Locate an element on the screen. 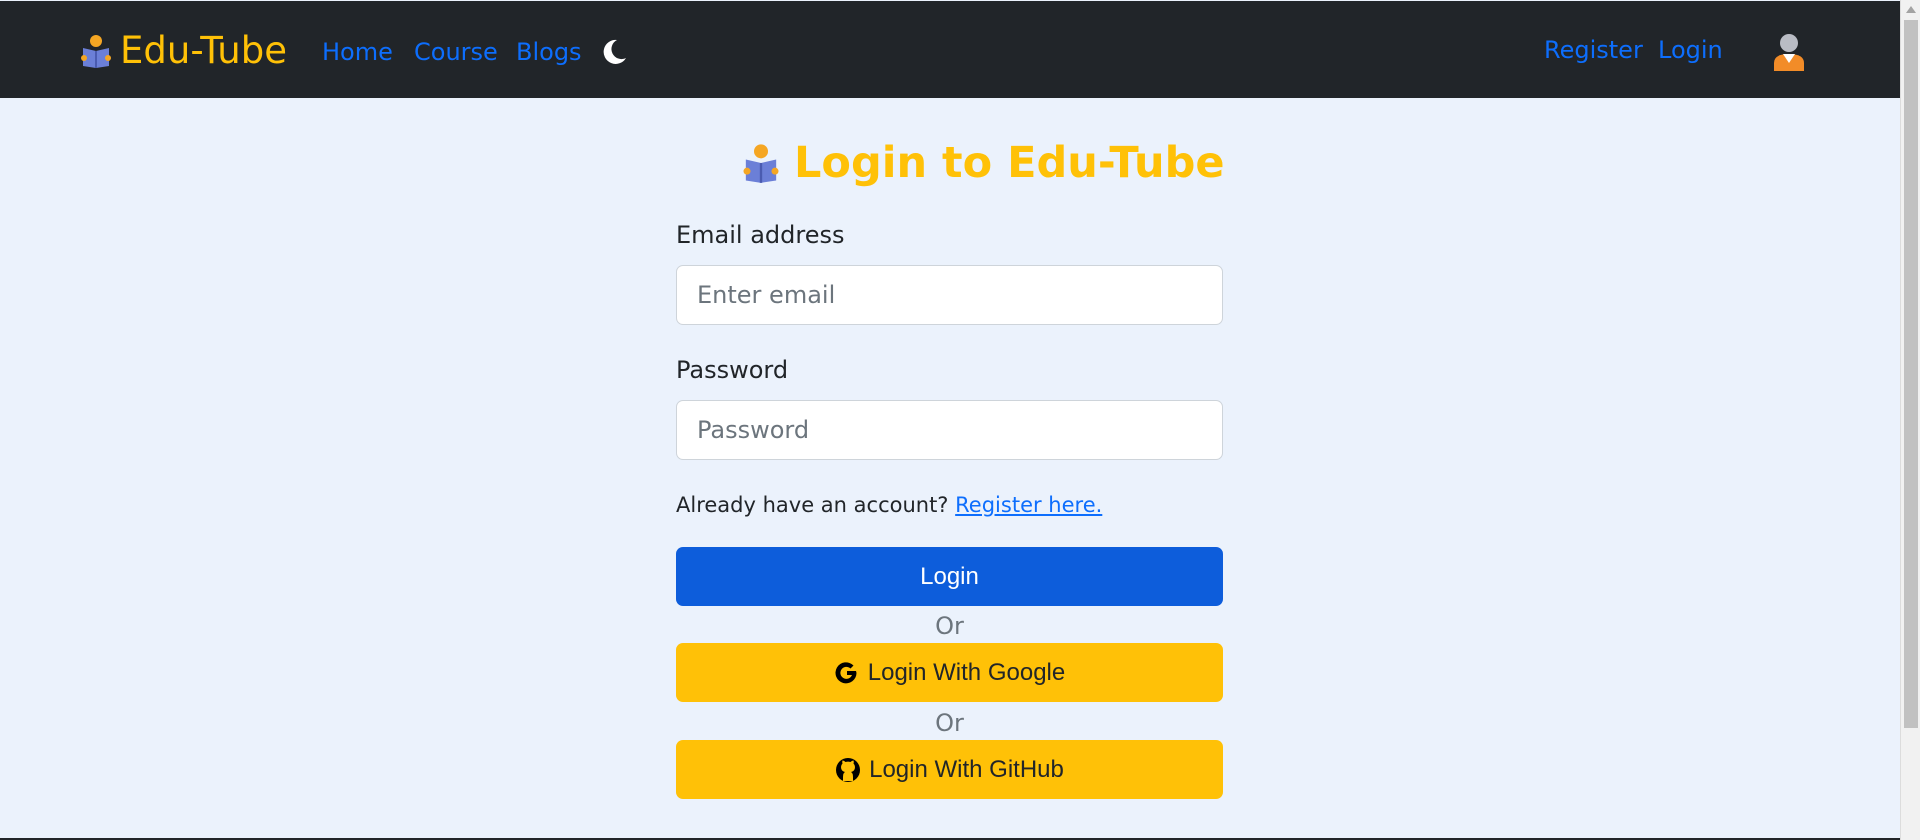 The height and width of the screenshot is (840, 1920). nav-link-home: Home is located at coordinates (357, 52).